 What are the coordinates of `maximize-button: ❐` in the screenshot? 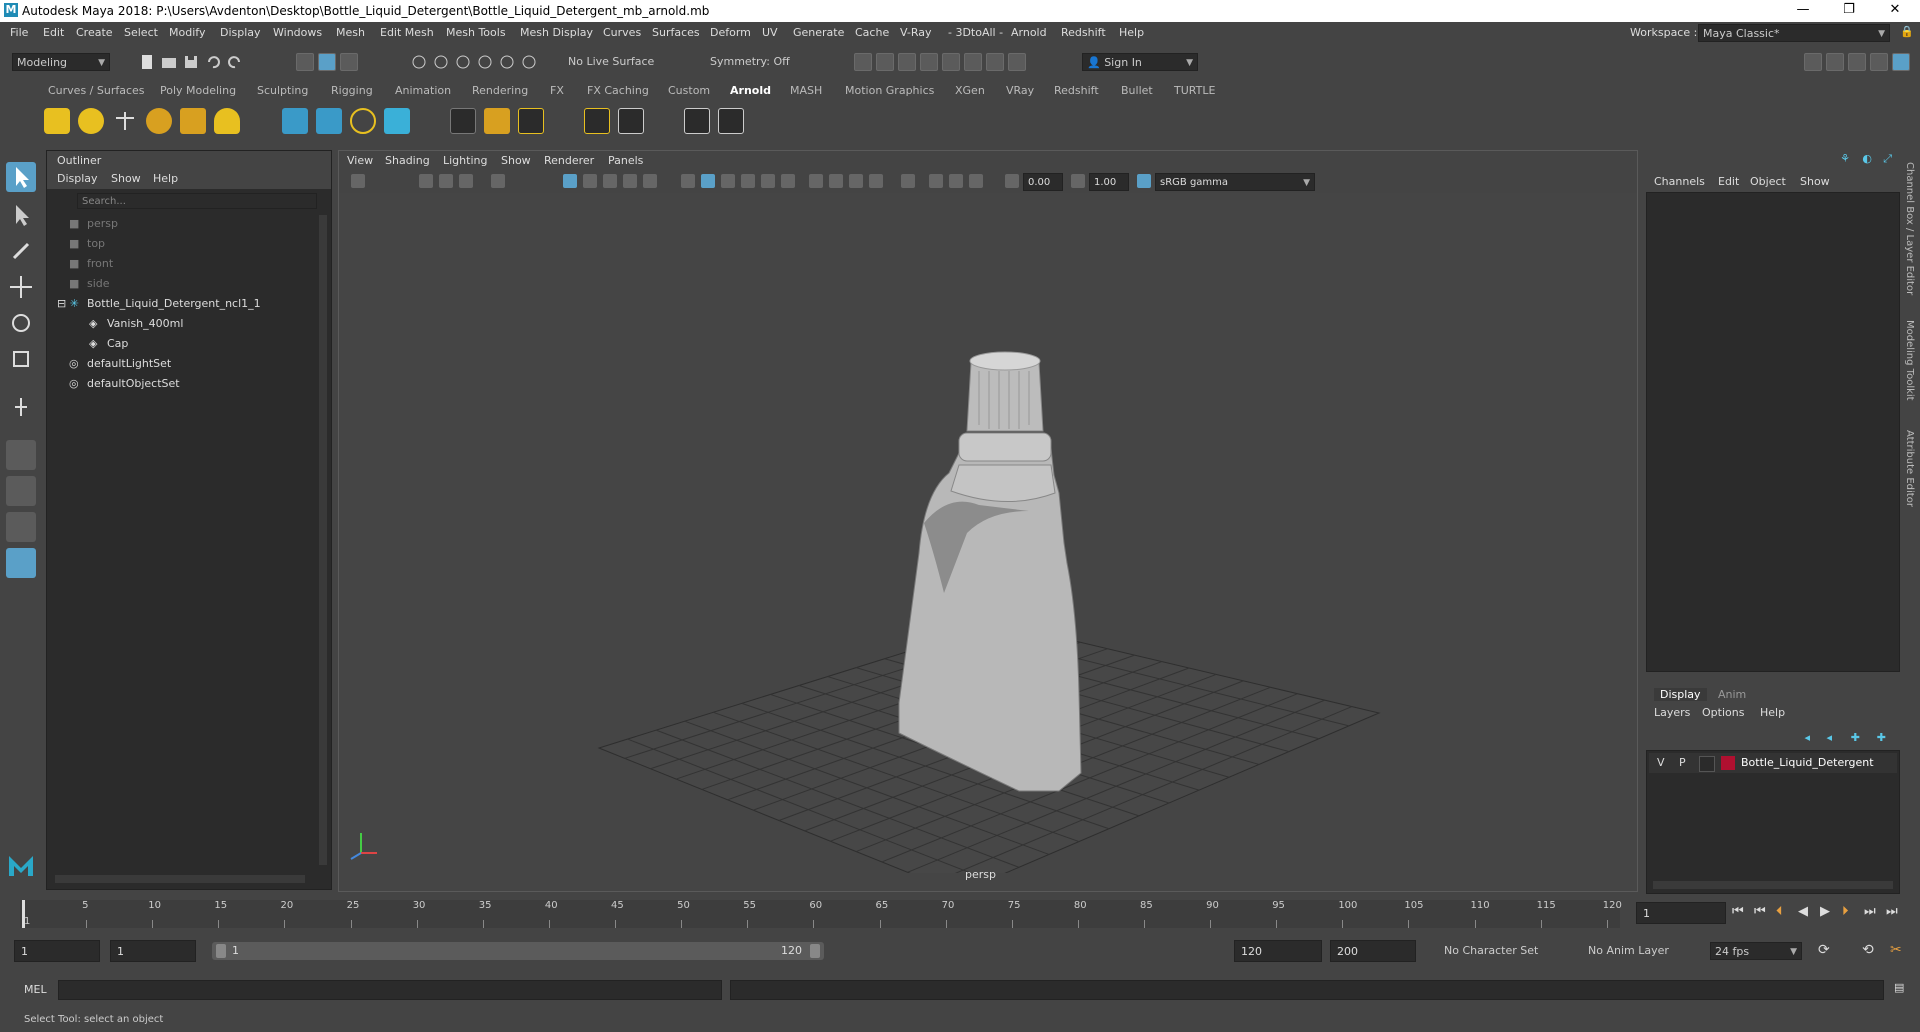 It's located at (1849, 11).